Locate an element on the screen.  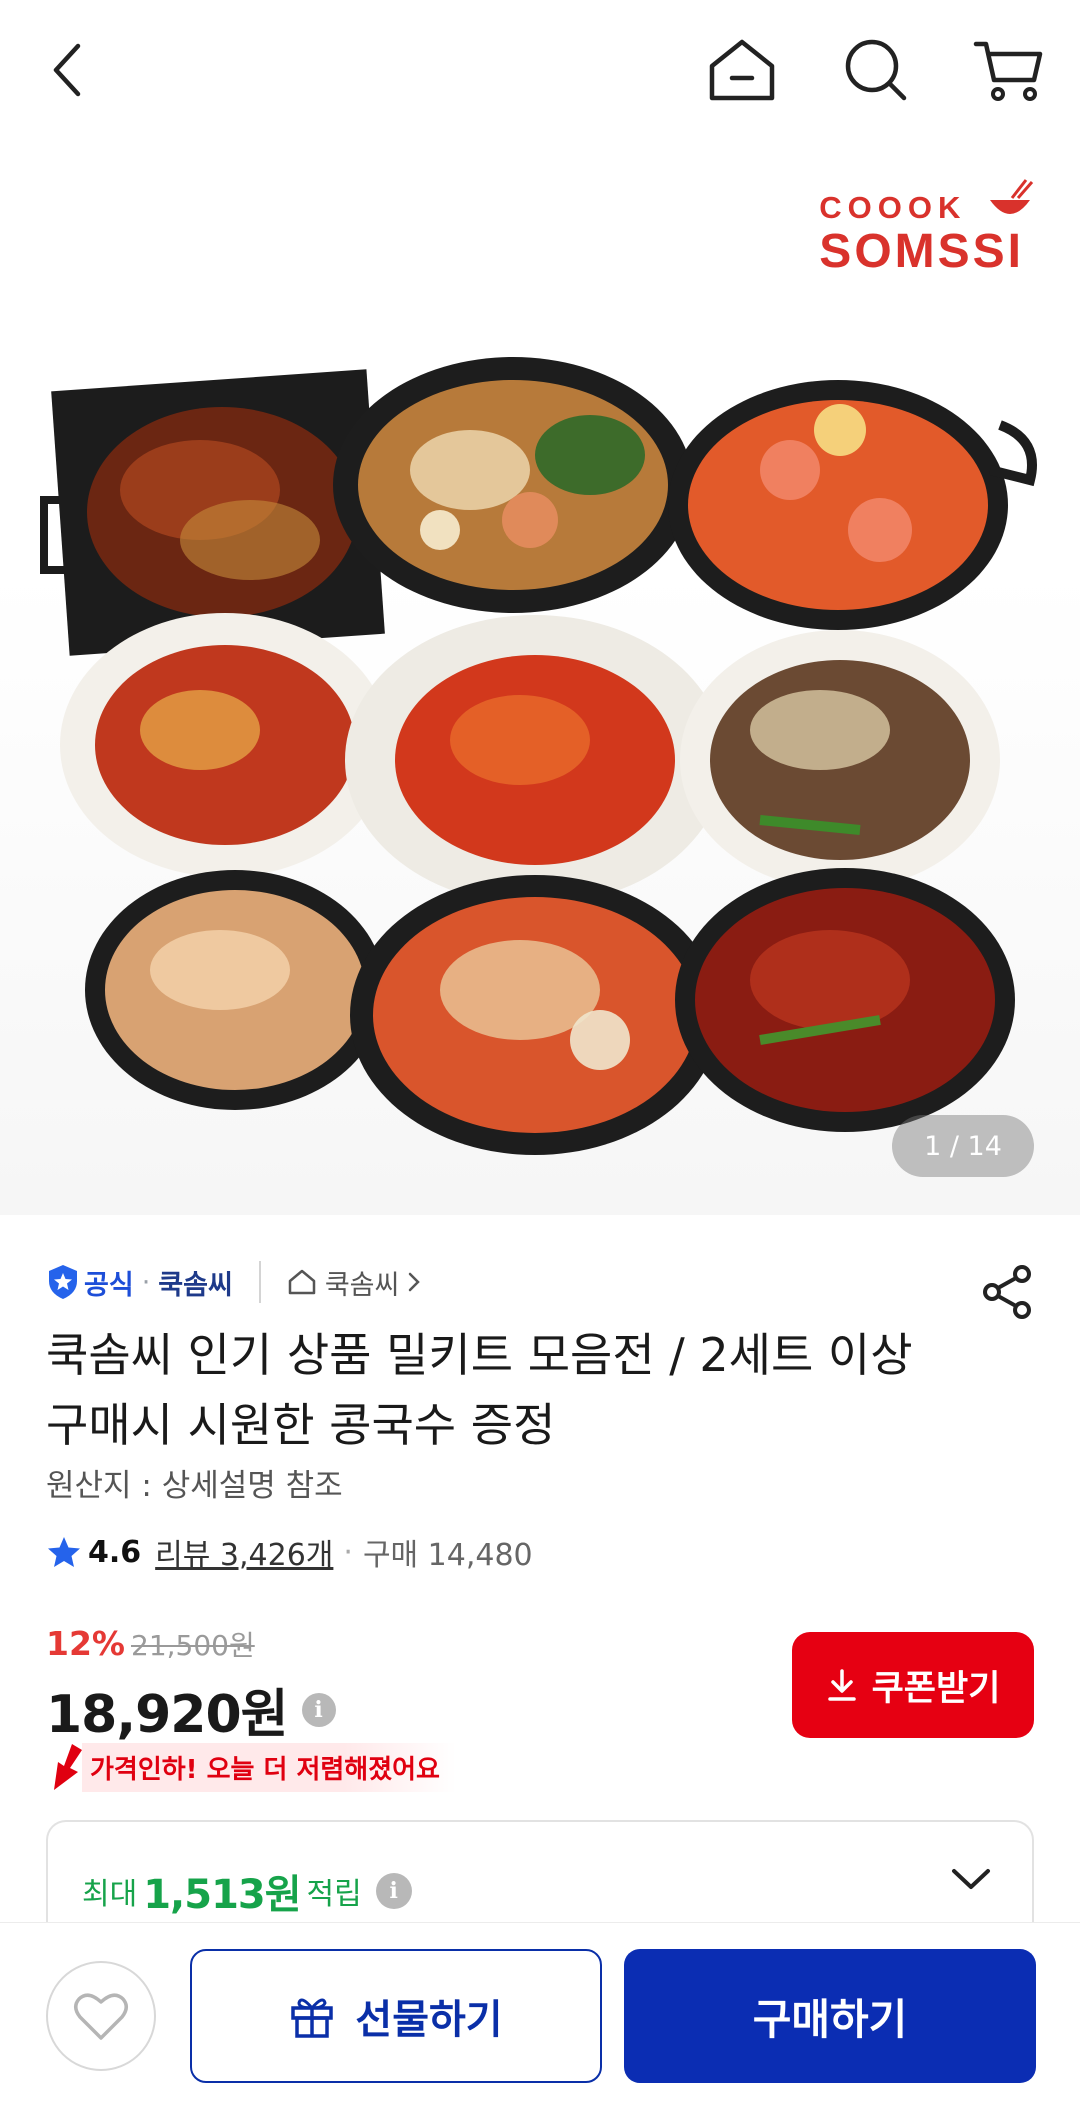
download-icon is located at coordinates (841, 1685).